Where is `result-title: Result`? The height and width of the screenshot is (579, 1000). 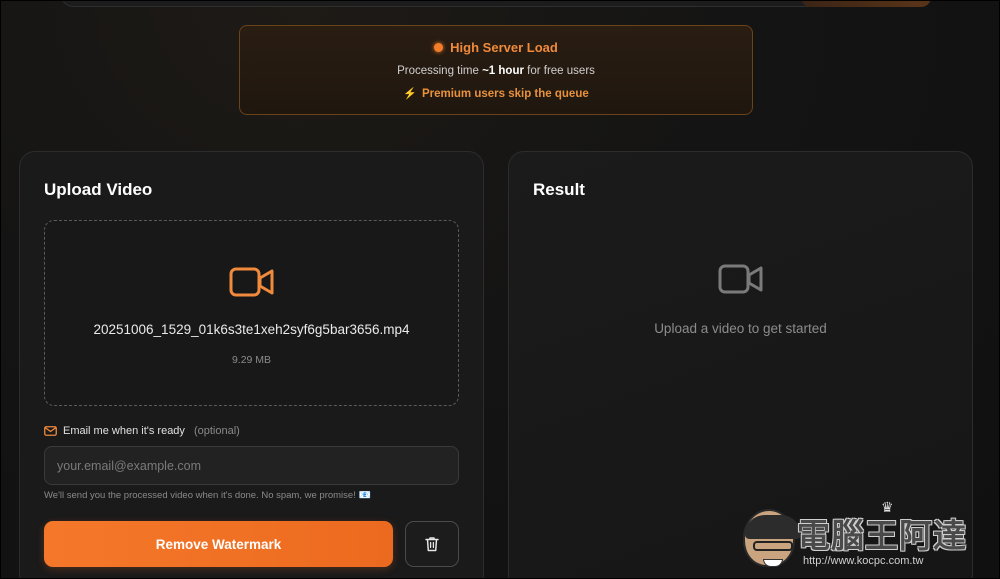
result-title: Result is located at coordinates (559, 189).